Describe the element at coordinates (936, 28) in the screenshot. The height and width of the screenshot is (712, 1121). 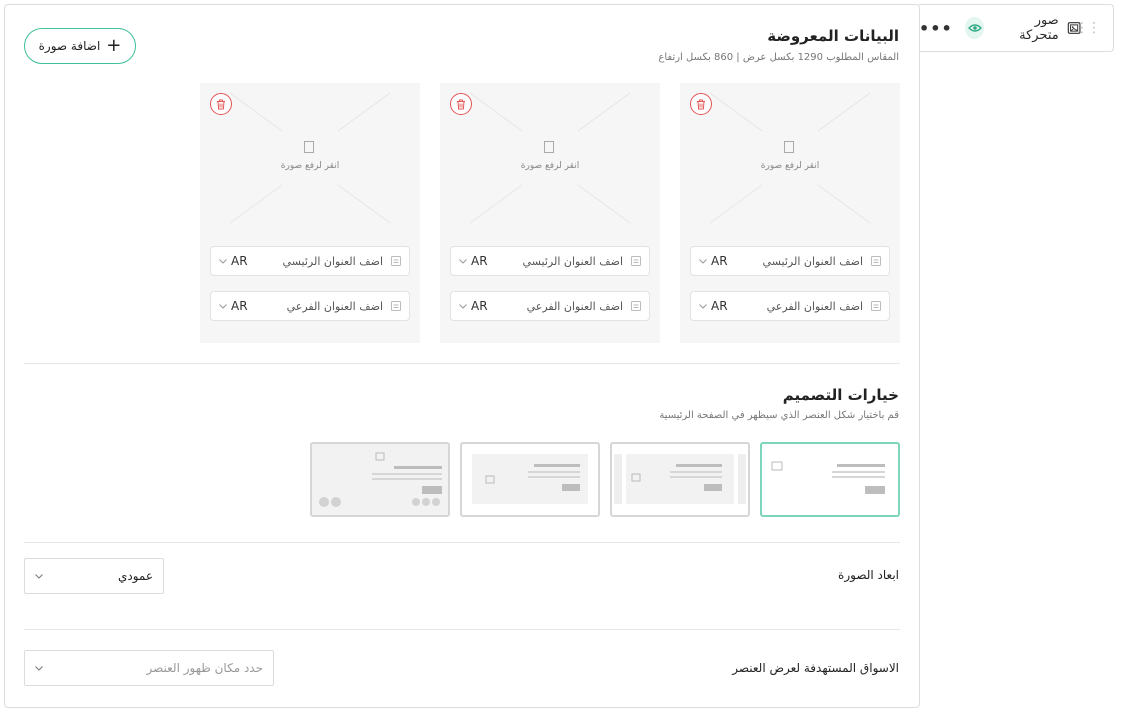
I see `more-options-icon: •••` at that location.